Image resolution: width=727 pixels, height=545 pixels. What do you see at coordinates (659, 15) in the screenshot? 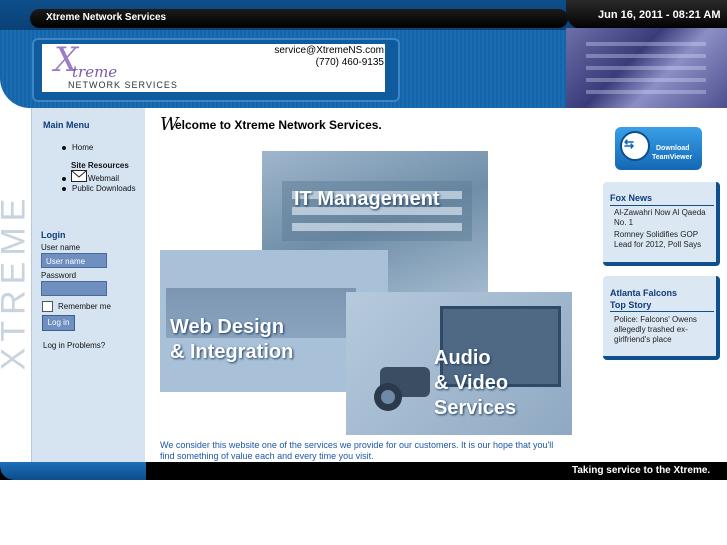
I see `date-time: Jun 16, 2011 - 08:21 AM` at bounding box center [659, 15].